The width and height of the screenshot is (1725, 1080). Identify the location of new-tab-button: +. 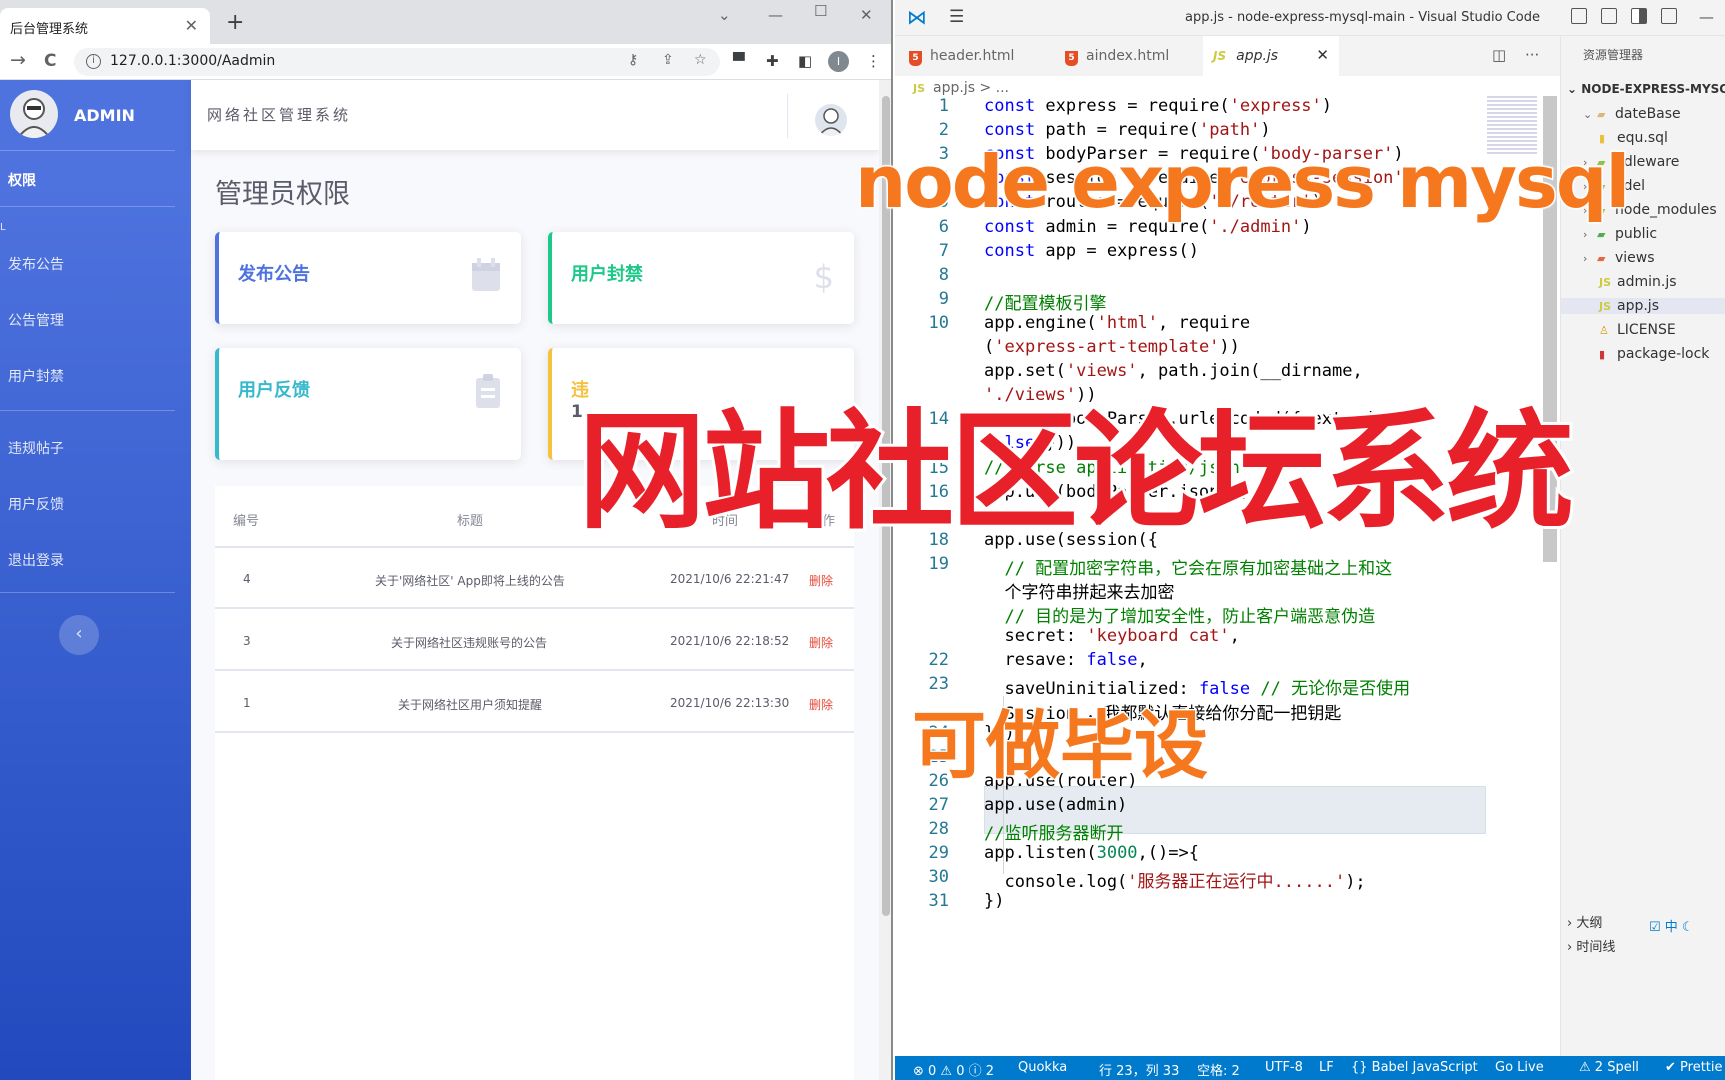
(235, 22).